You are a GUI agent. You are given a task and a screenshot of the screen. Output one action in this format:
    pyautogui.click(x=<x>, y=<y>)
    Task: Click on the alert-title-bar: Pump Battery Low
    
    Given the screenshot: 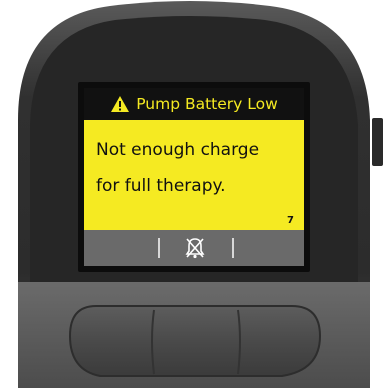 What is the action you would take?
    pyautogui.click(x=194, y=104)
    